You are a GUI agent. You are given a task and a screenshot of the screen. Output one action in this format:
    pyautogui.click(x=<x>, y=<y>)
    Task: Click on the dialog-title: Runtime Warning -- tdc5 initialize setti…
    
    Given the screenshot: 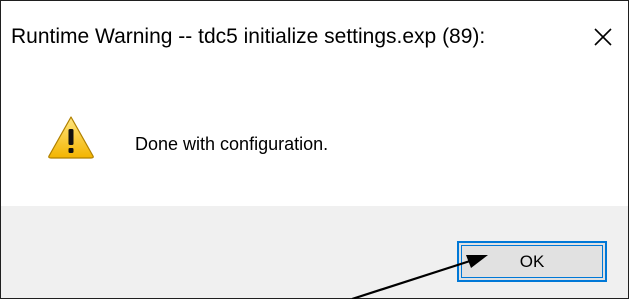 What is the action you would take?
    pyautogui.click(x=248, y=36)
    